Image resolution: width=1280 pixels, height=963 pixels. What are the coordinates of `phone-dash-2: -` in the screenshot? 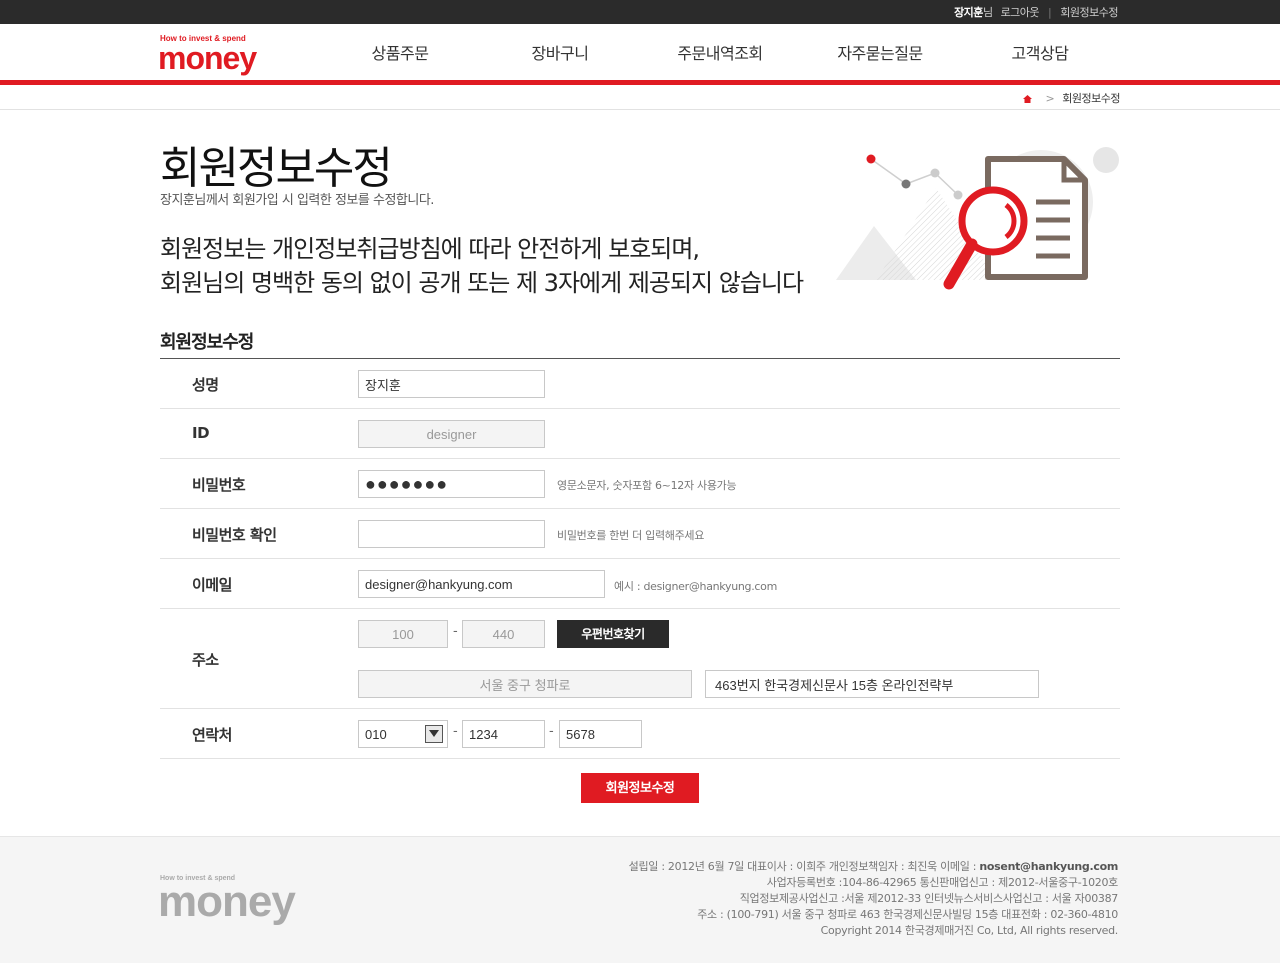 It's located at (551, 731).